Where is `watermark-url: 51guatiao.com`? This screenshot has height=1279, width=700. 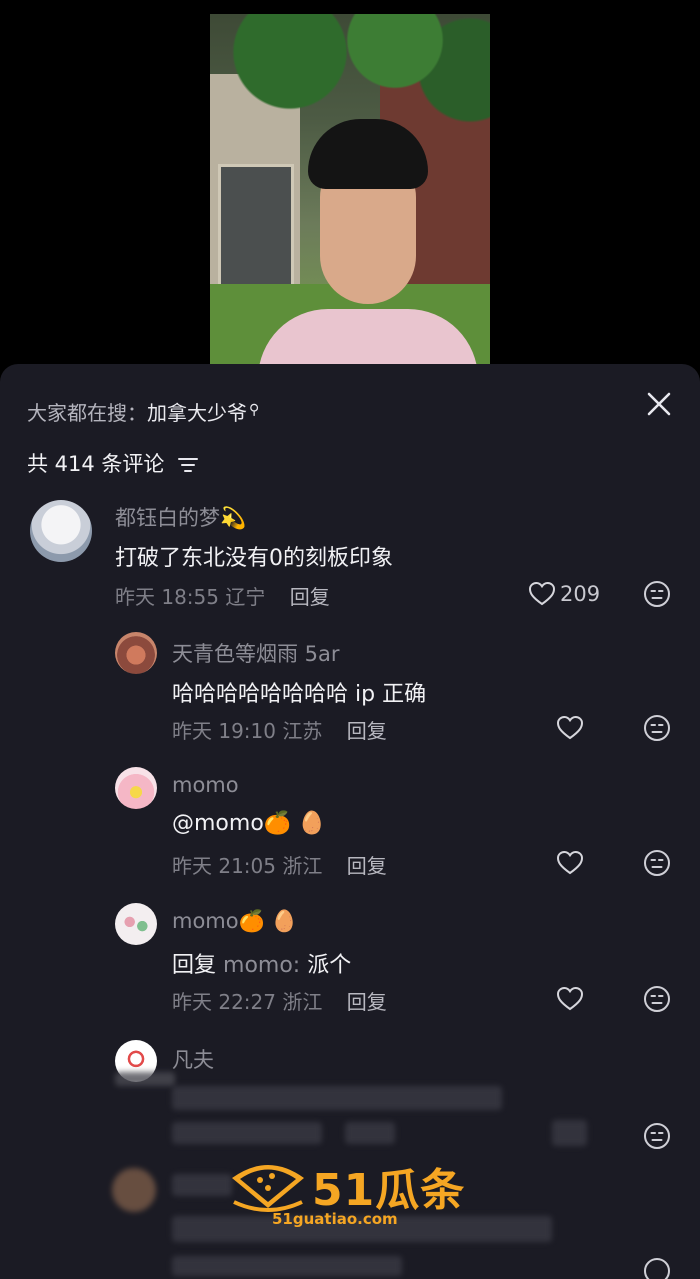
watermark-url: 51guatiao.com is located at coordinates (335, 1219).